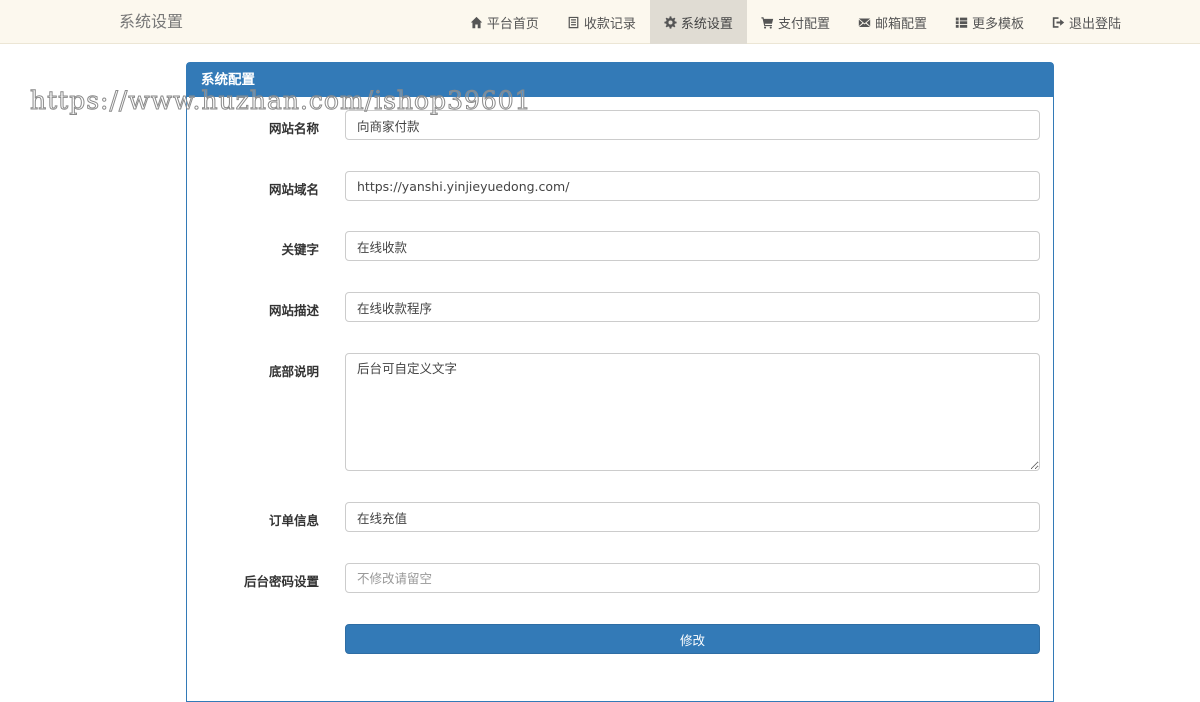  Describe the element at coordinates (293, 371) in the screenshot. I see `footer-label: 底部说明` at that location.